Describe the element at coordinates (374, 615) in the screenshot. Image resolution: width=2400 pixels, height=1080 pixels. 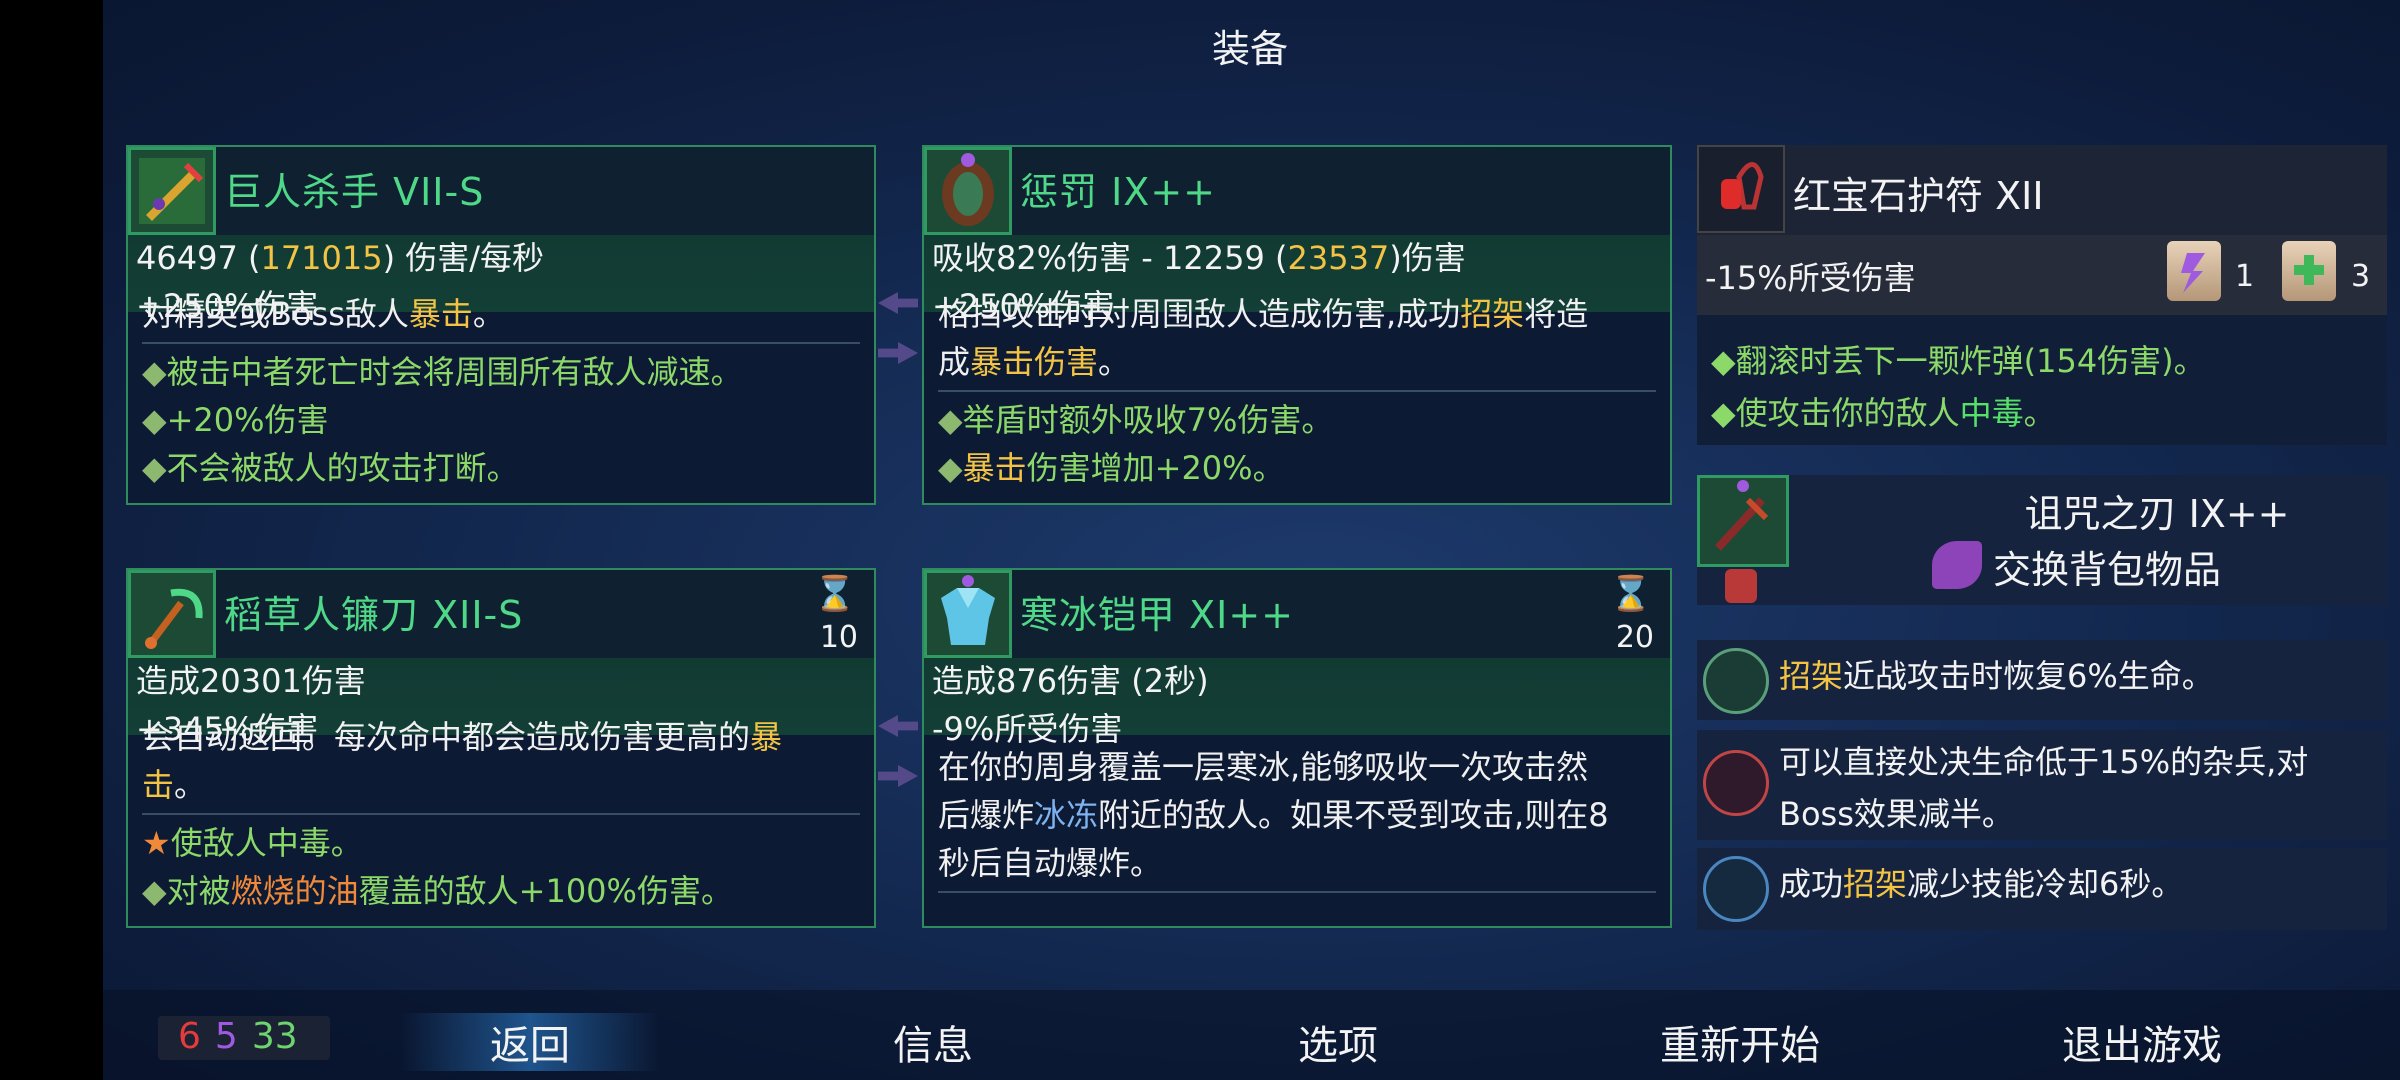
I see `skill-name: 稻草人镰刀 XII-S` at that location.